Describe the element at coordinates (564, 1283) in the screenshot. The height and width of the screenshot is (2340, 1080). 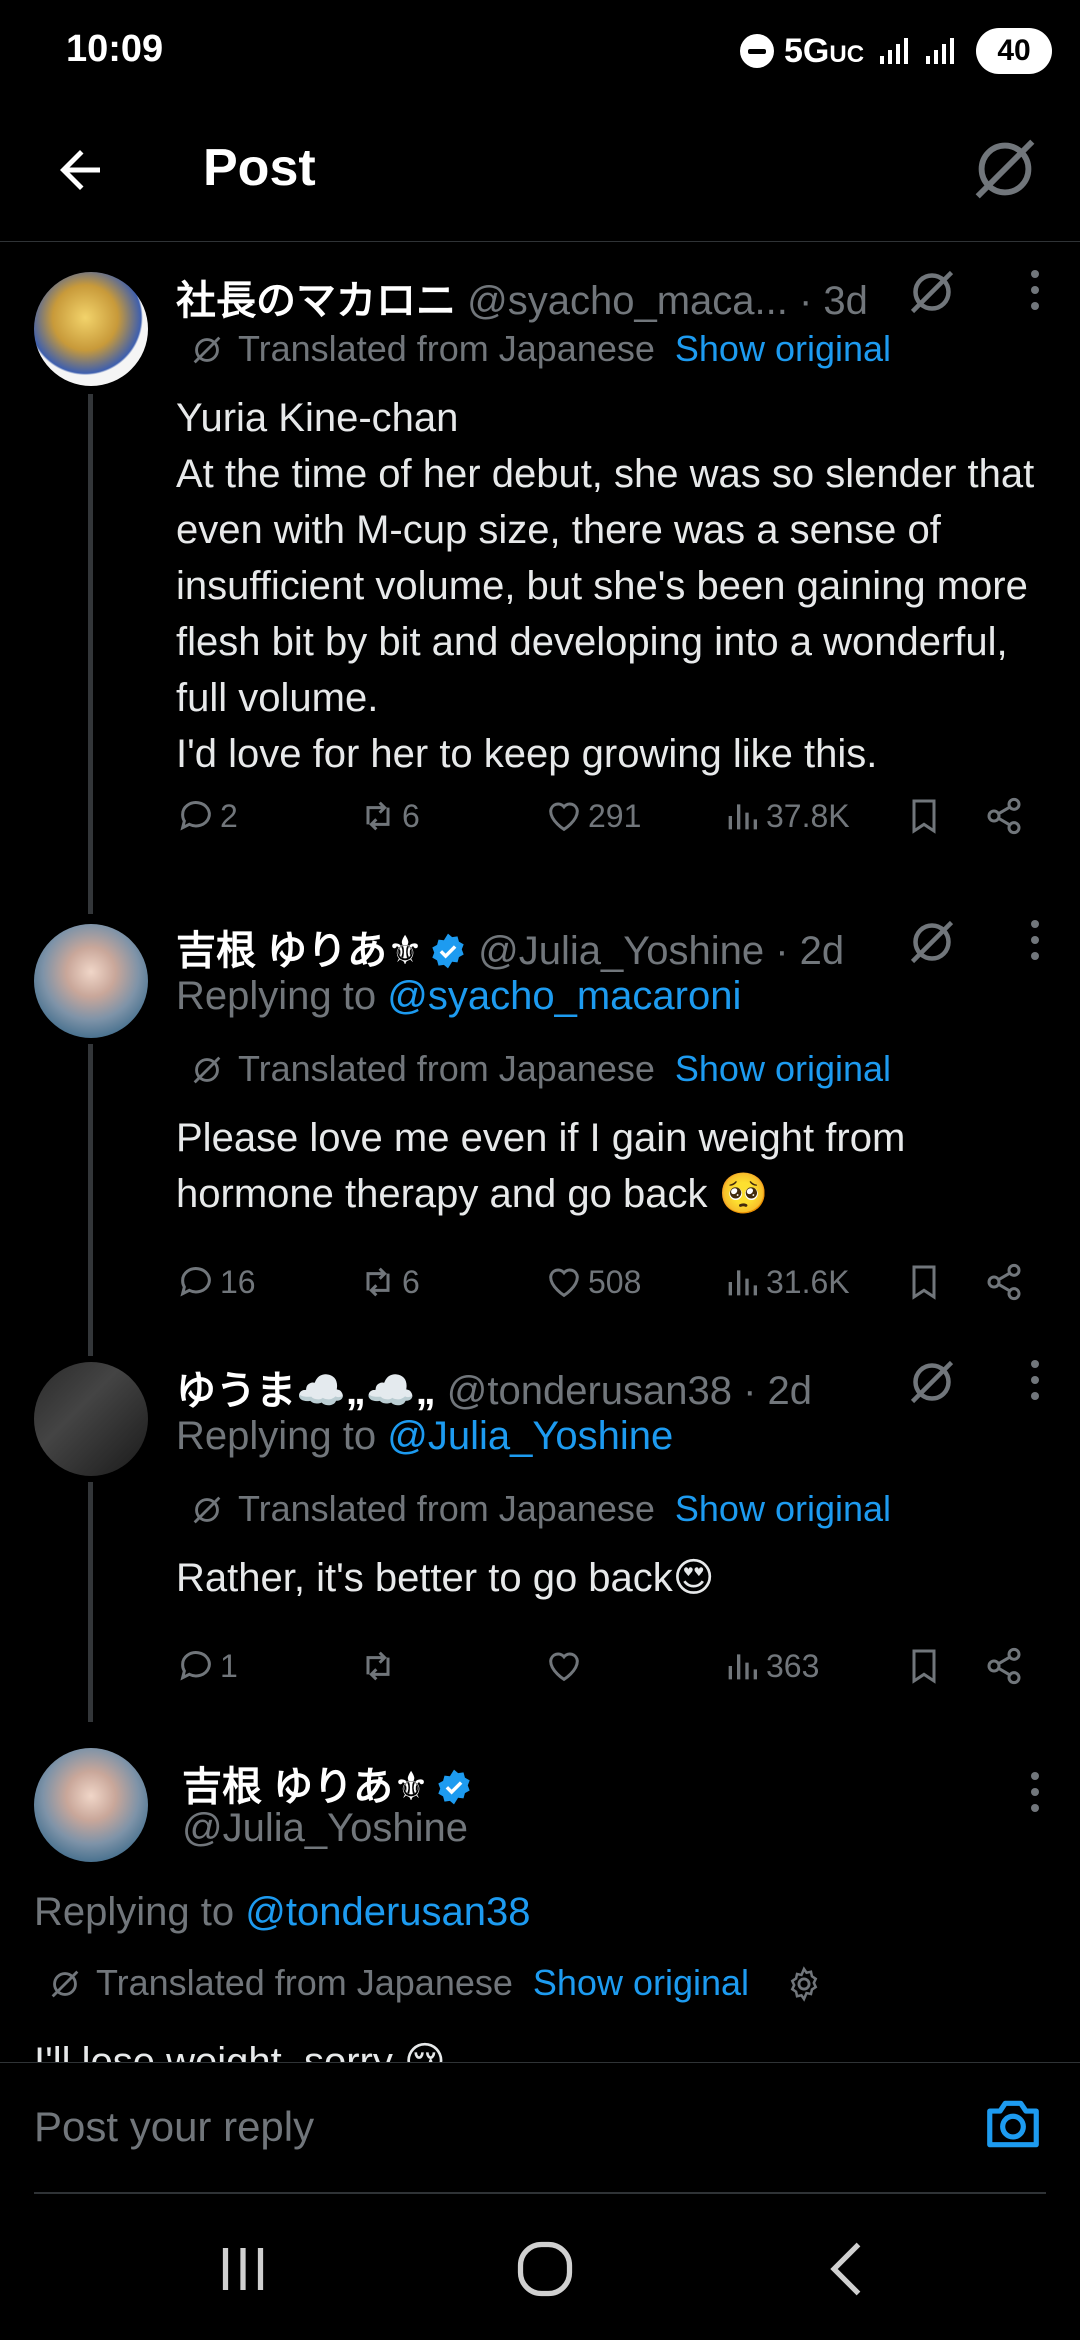
I see `heart-icon` at that location.